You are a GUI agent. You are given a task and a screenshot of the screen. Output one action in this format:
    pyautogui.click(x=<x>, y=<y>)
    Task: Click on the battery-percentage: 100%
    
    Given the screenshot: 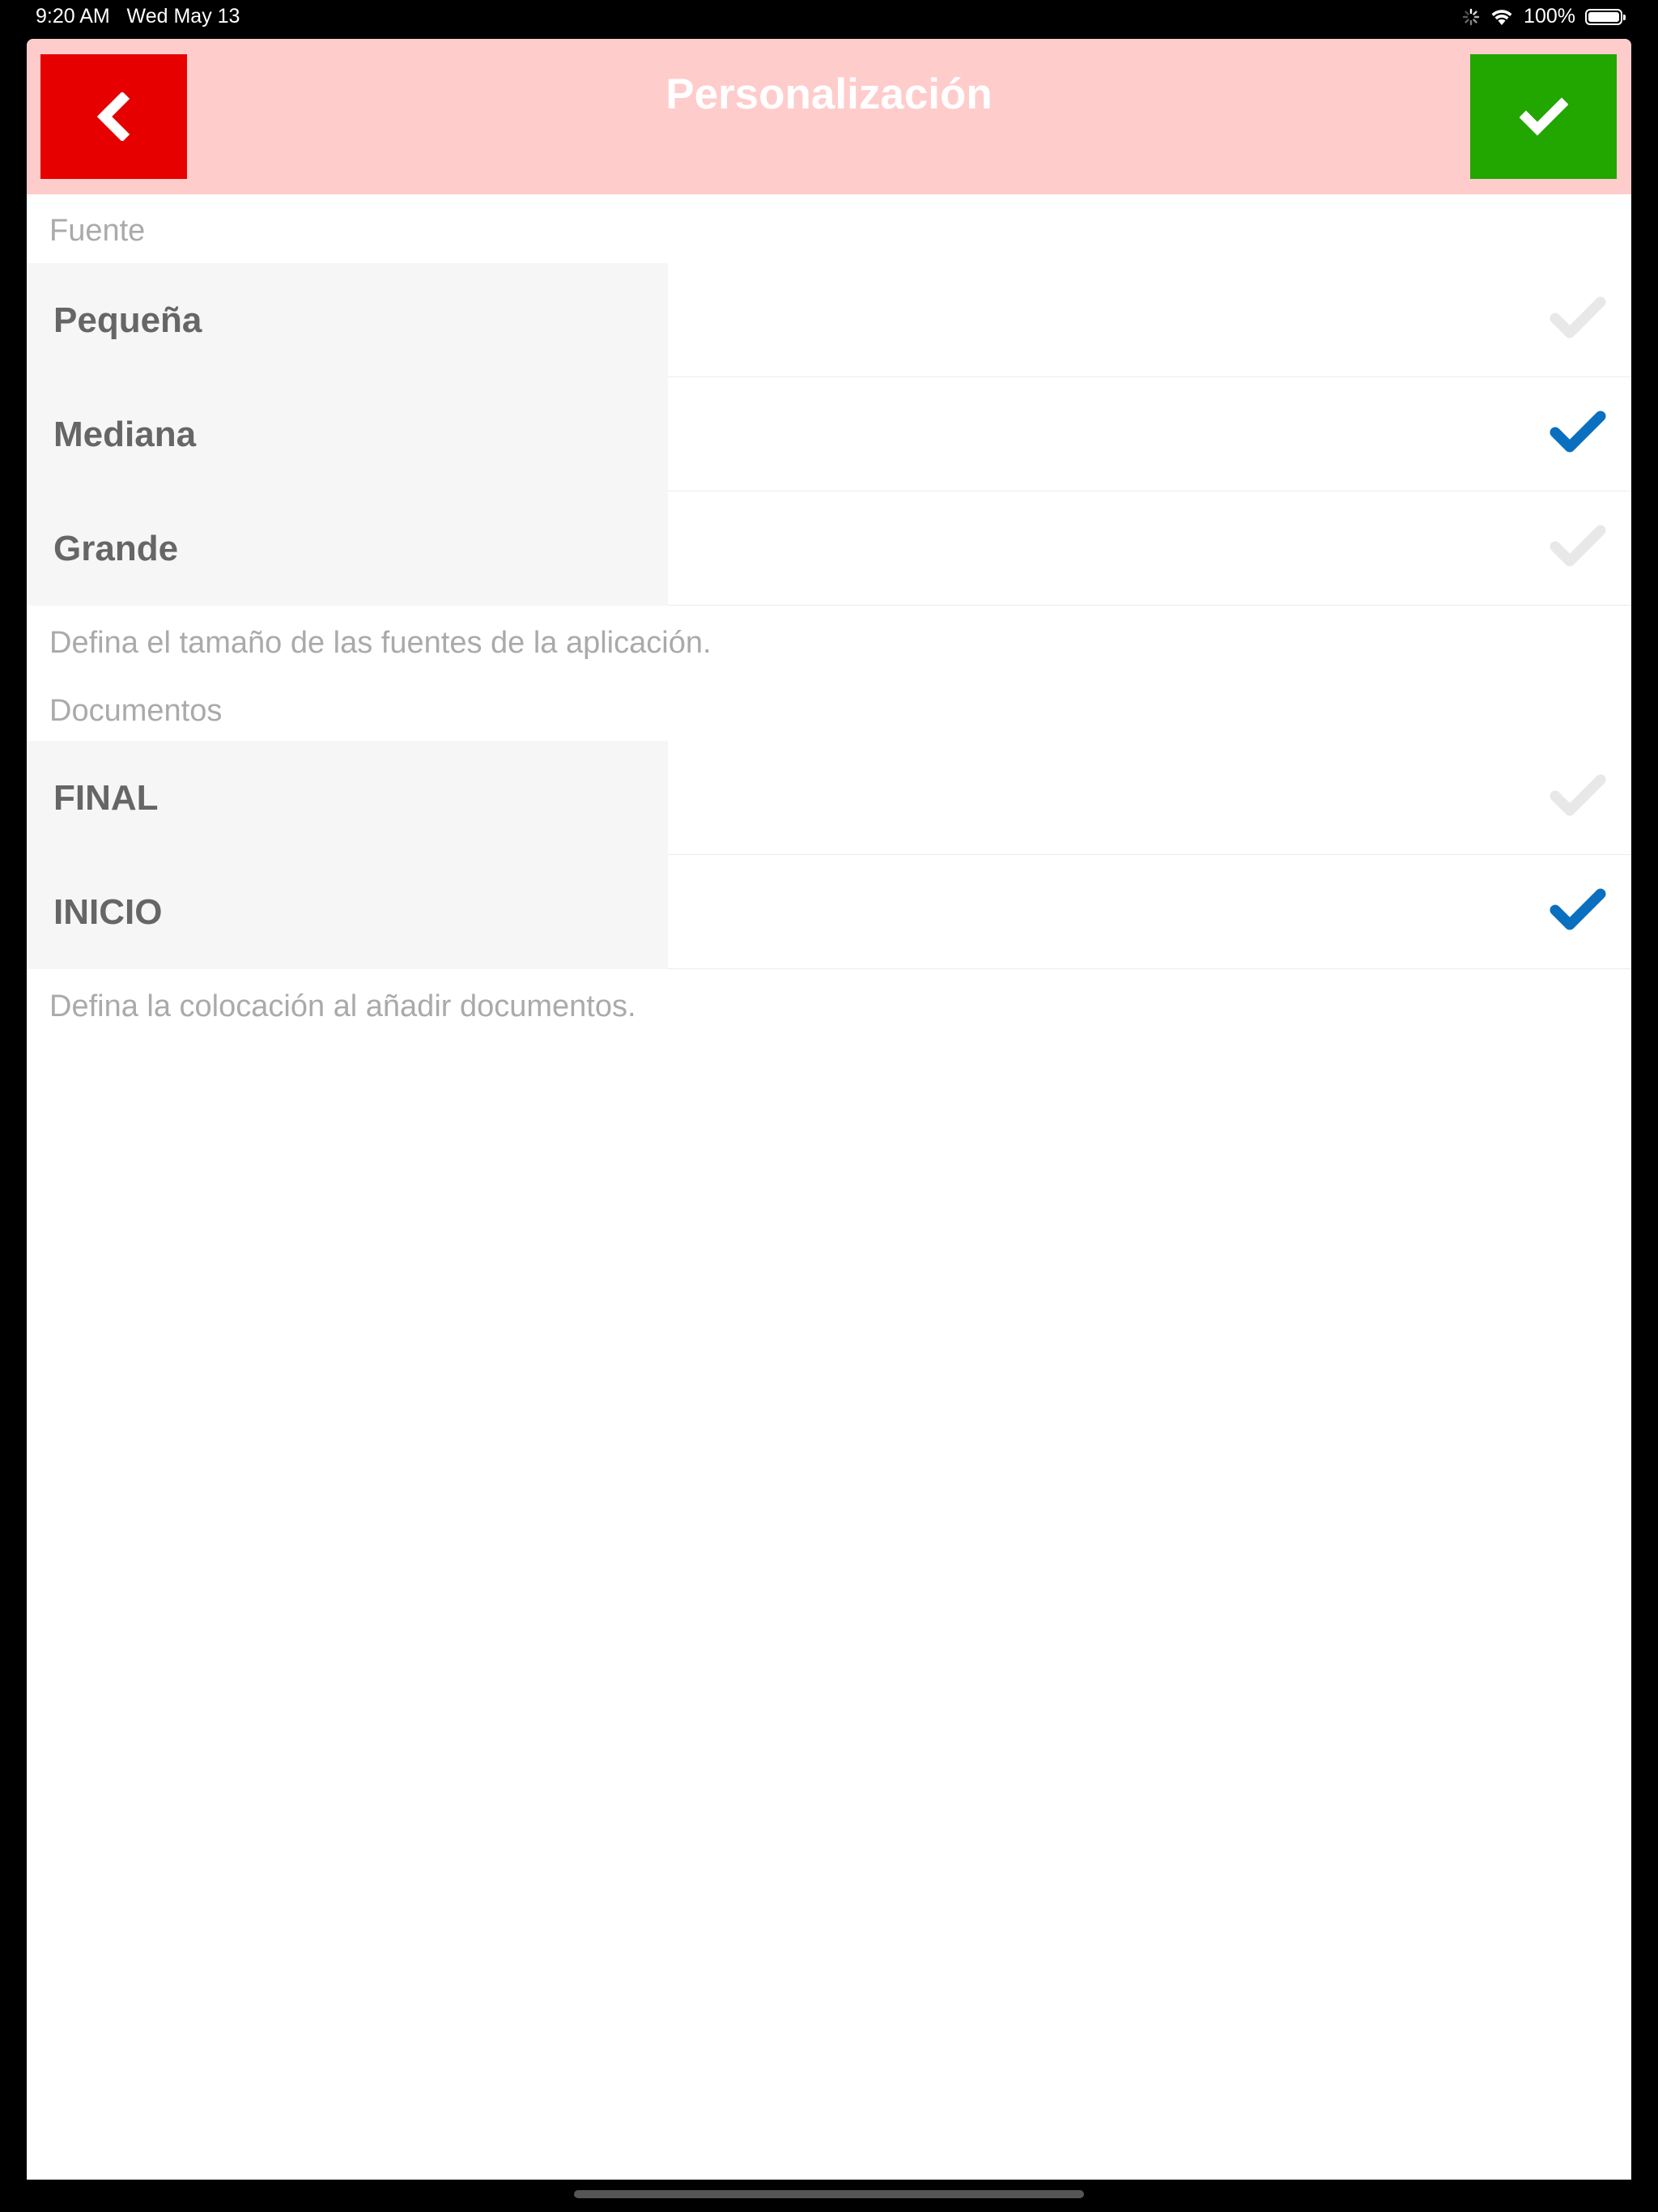 What is the action you would take?
    pyautogui.click(x=1549, y=16)
    